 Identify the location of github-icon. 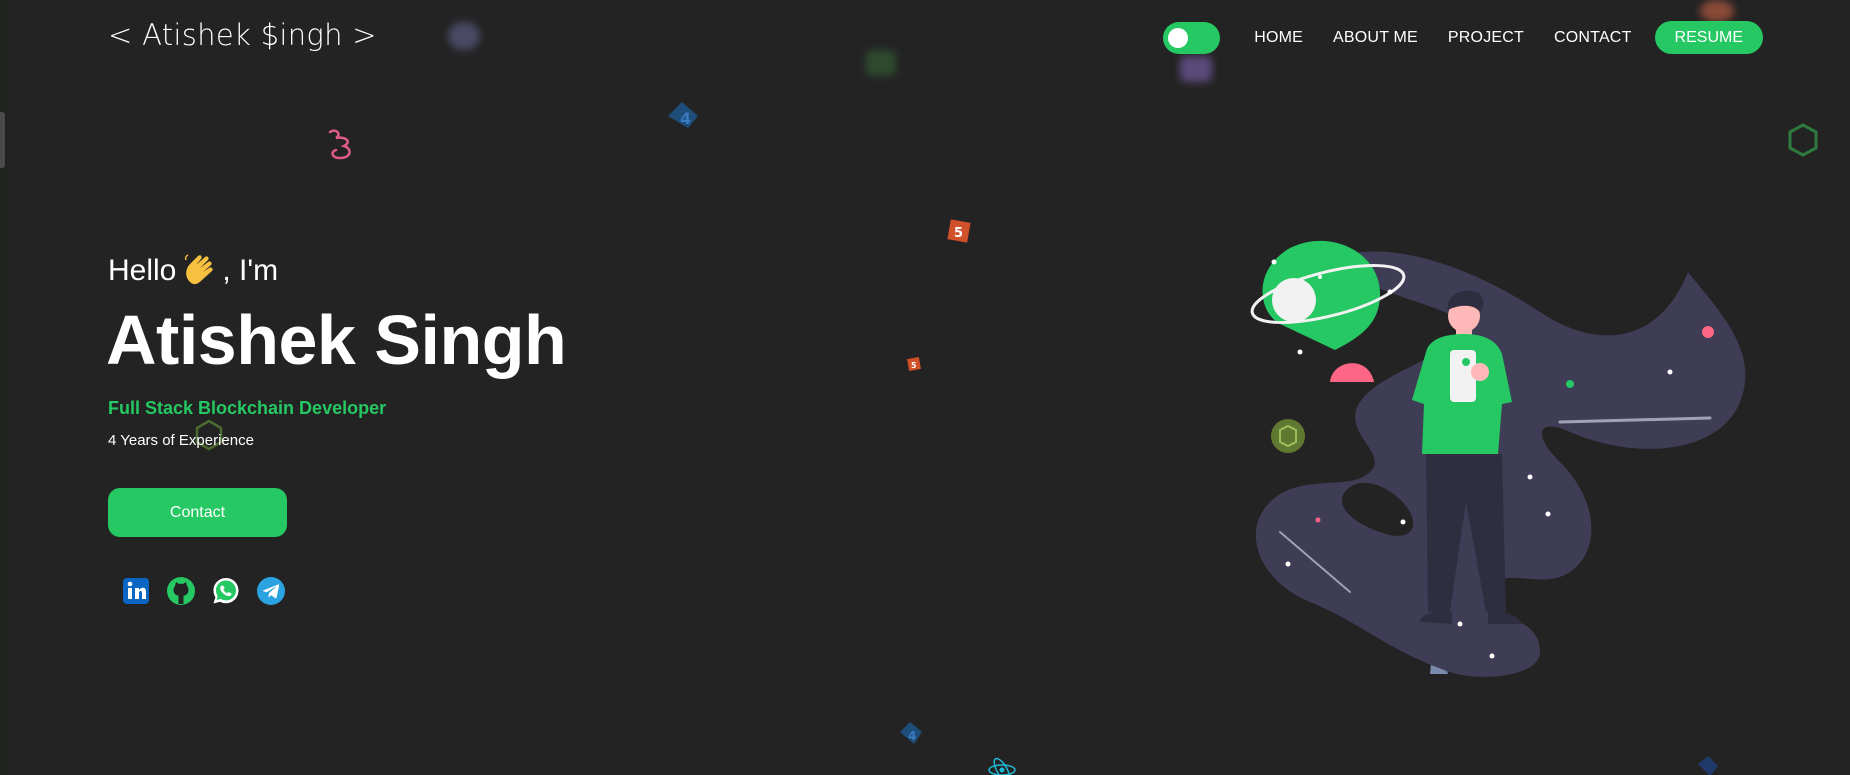
(180, 590).